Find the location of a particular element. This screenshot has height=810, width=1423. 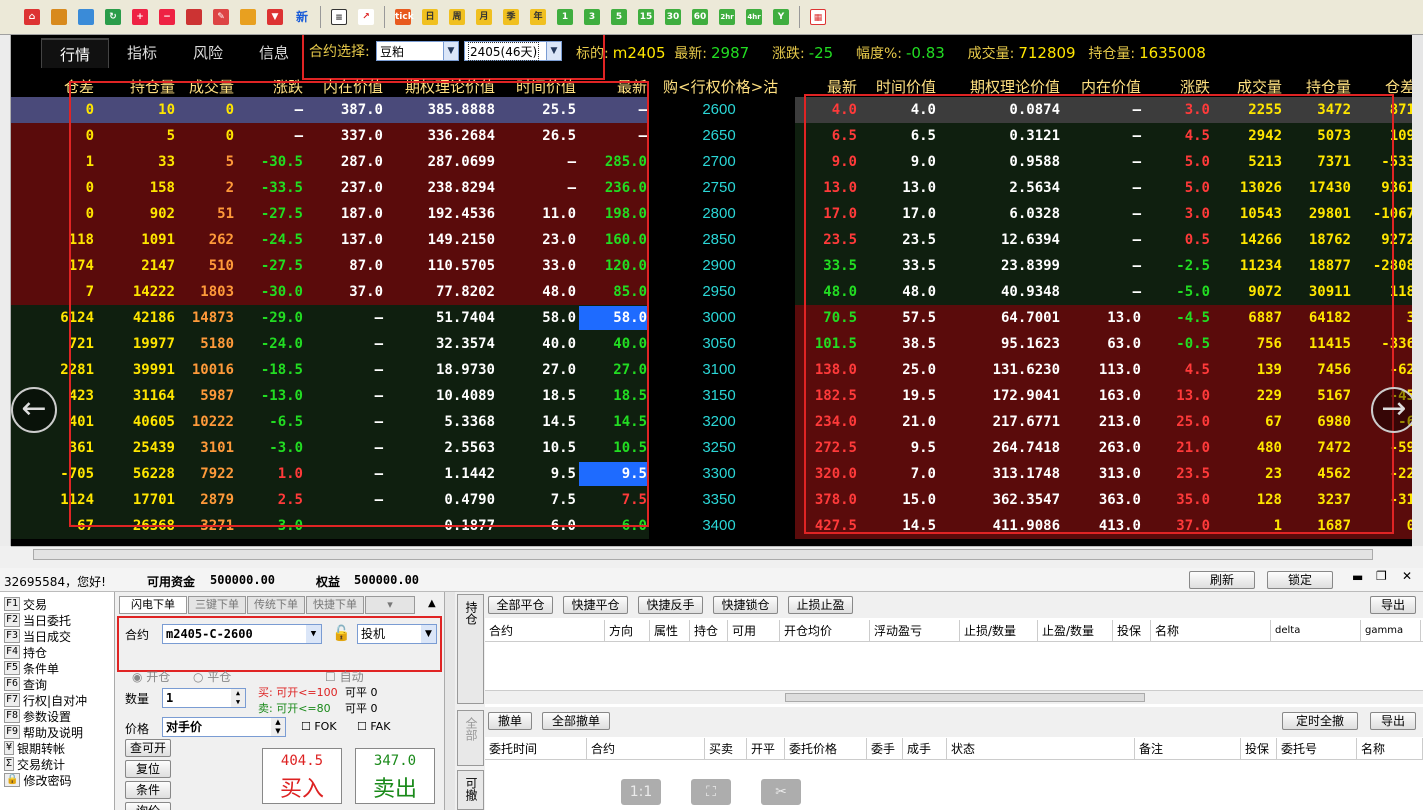

cancel-order-button: 撤单 is located at coordinates (510, 721).